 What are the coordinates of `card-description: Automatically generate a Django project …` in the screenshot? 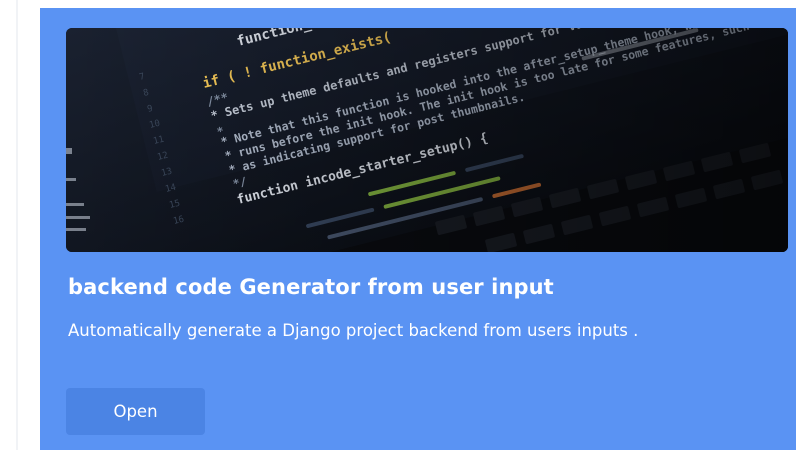 It's located at (353, 330).